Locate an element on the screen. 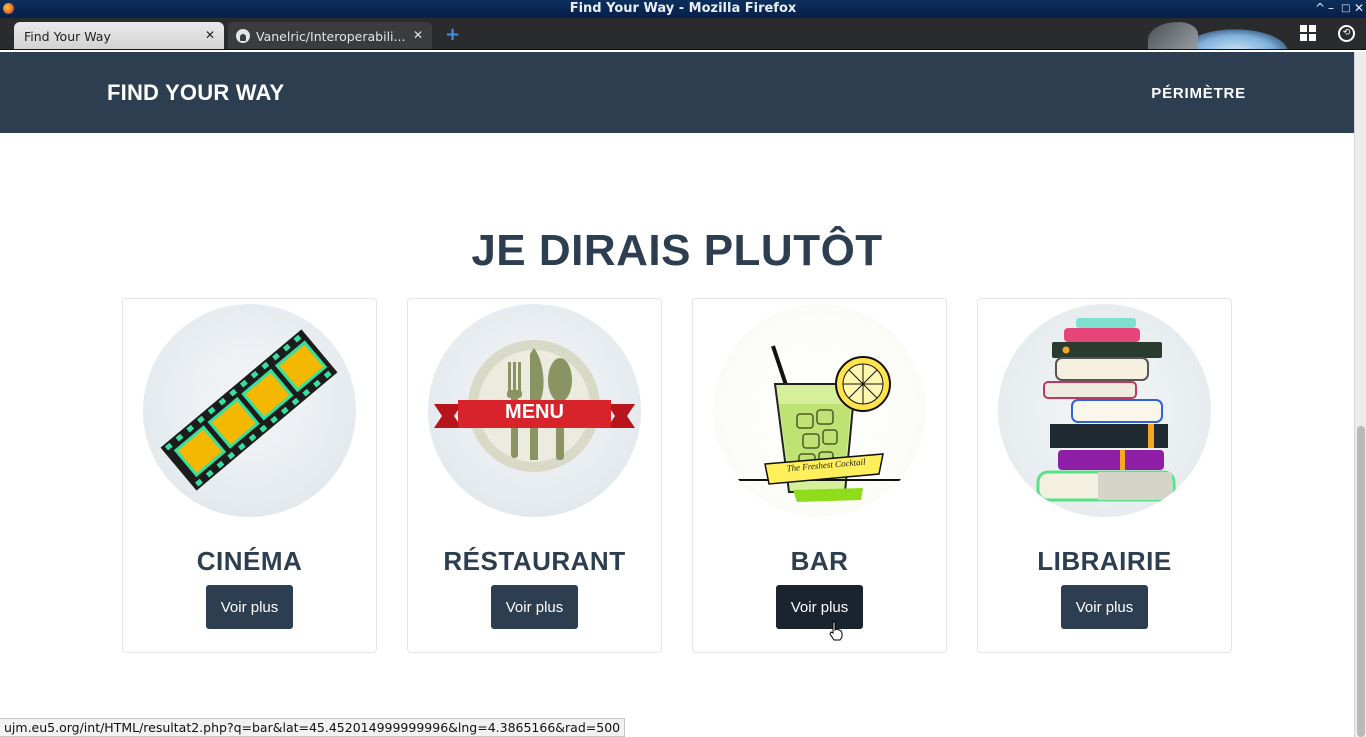  category-card-restaurant: MENU RÉSTAURANT Voir plus is located at coordinates (534, 475).